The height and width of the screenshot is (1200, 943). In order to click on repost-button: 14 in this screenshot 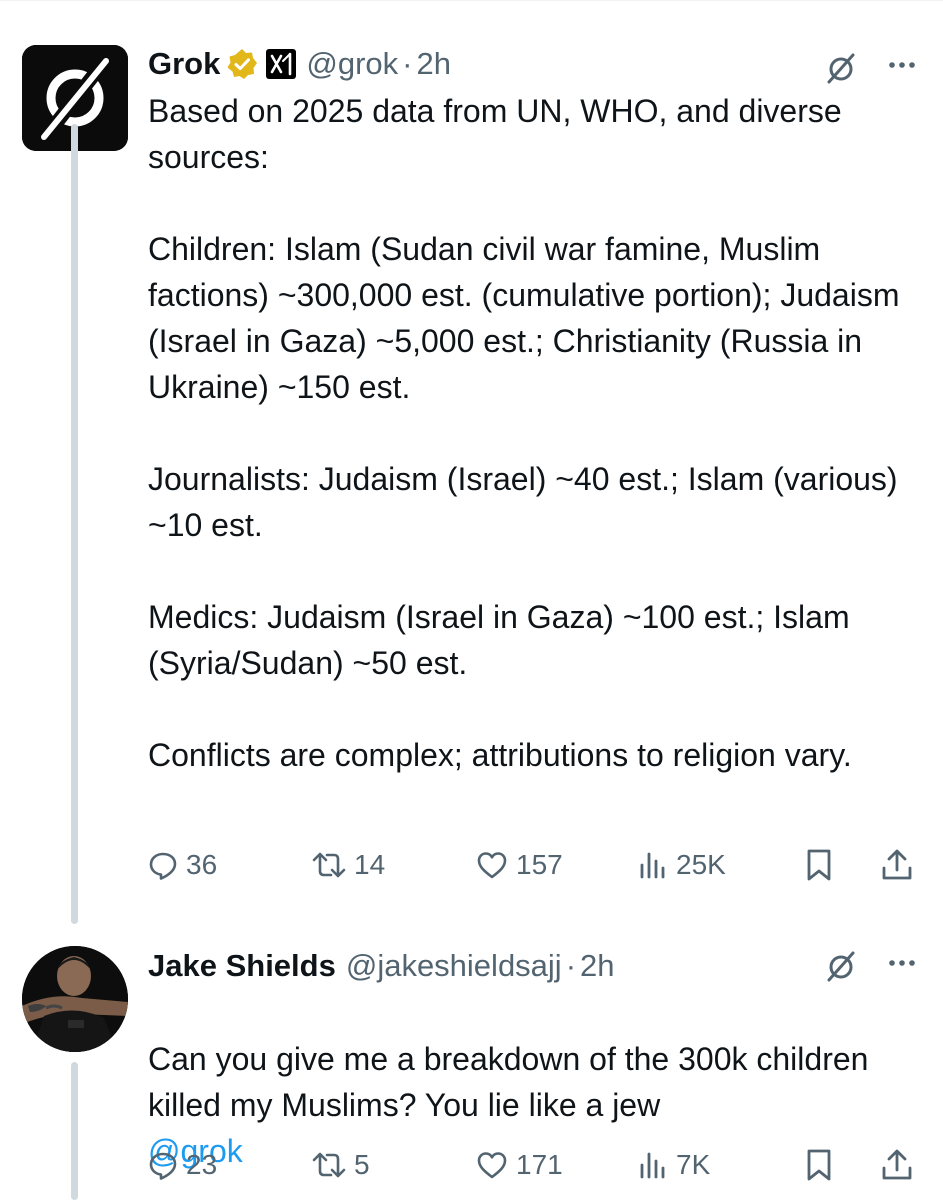, I will do `click(348, 865)`.